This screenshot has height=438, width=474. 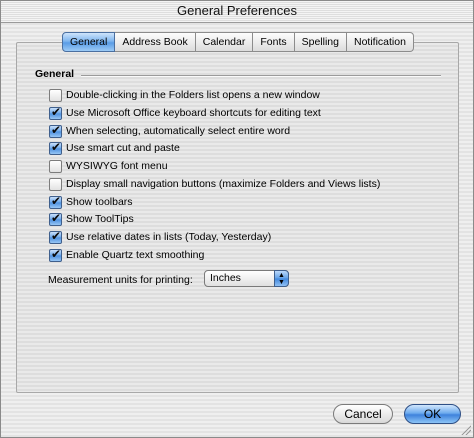 I want to click on tab-fonts: Fonts, so click(x=274, y=42).